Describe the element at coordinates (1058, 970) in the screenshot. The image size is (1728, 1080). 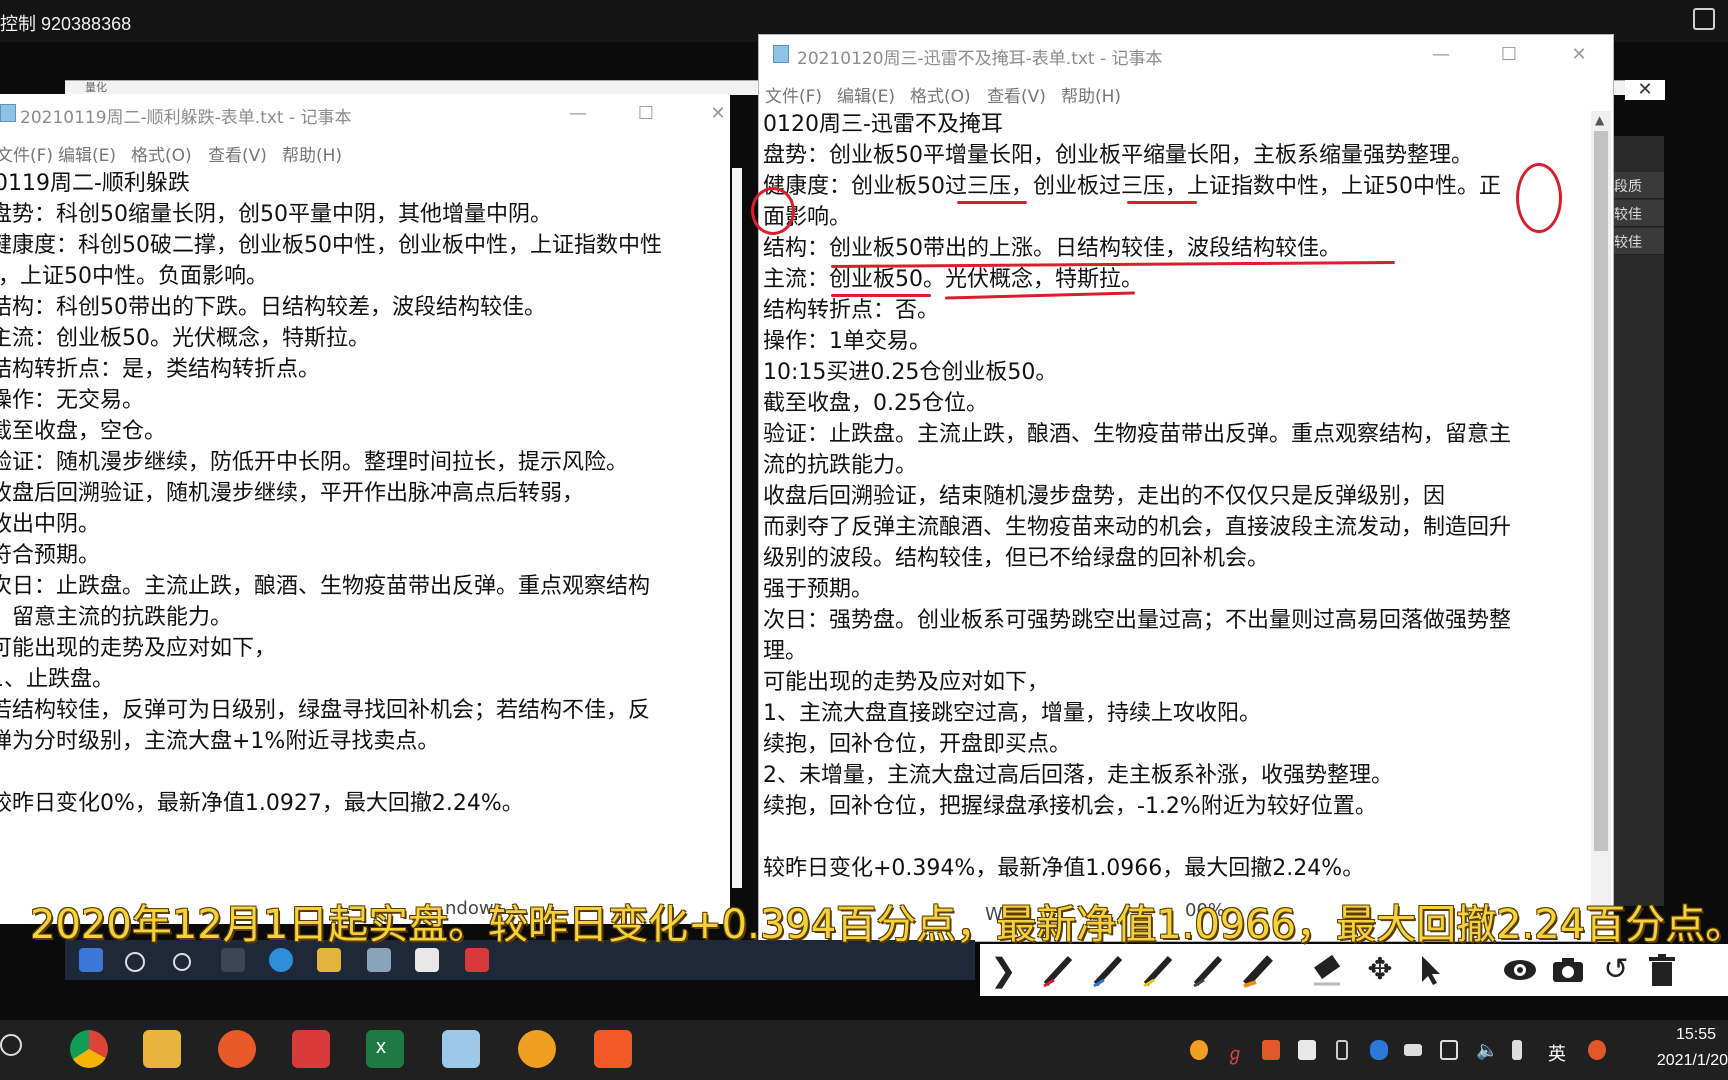
I see `red-pen-icon` at that location.